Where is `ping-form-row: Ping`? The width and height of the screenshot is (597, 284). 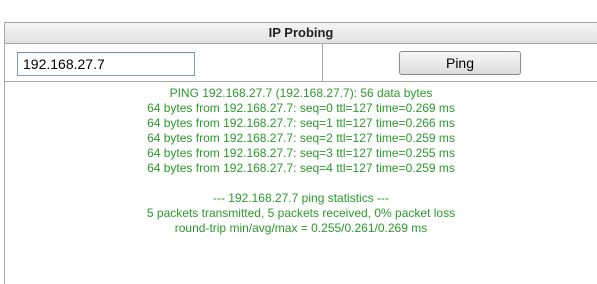 ping-form-row: Ping is located at coordinates (300, 63).